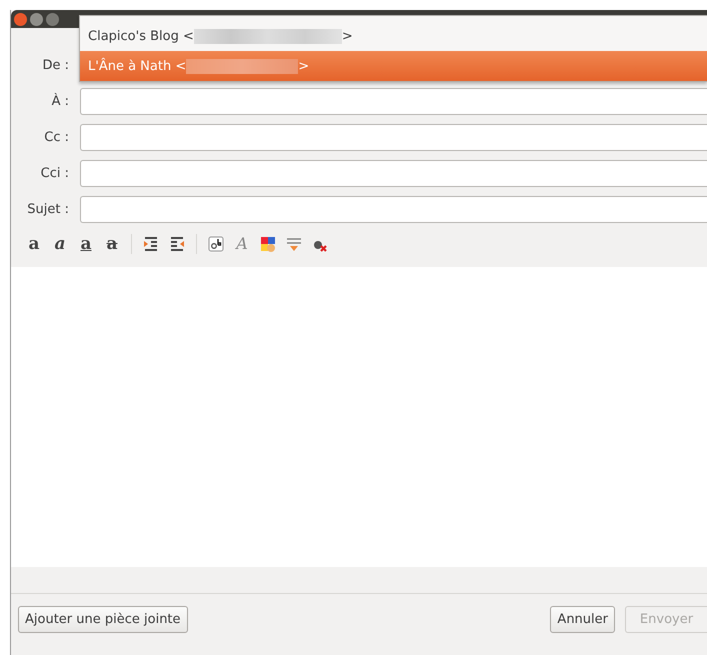  What do you see at coordinates (582, 619) in the screenshot?
I see `cancel-button: Annuler` at bounding box center [582, 619].